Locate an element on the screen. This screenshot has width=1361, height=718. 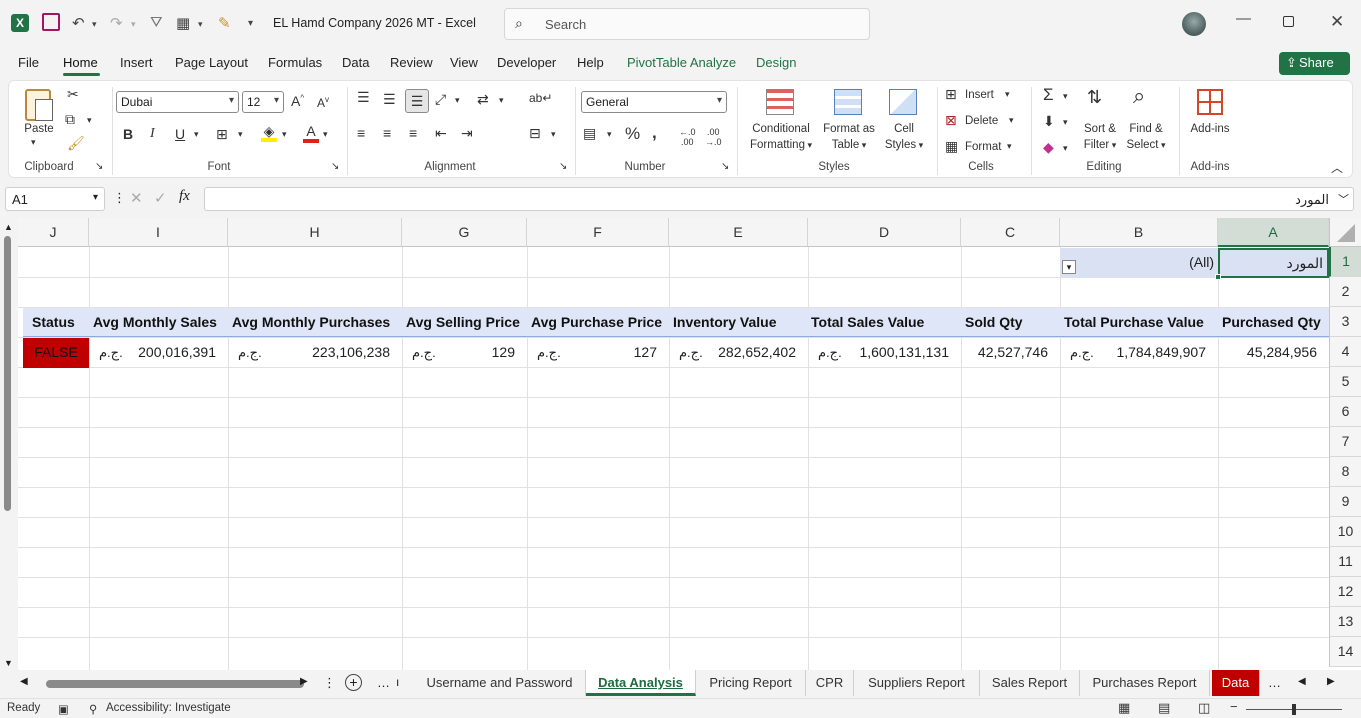
row-header-4: 4 is located at coordinates (1345, 352).